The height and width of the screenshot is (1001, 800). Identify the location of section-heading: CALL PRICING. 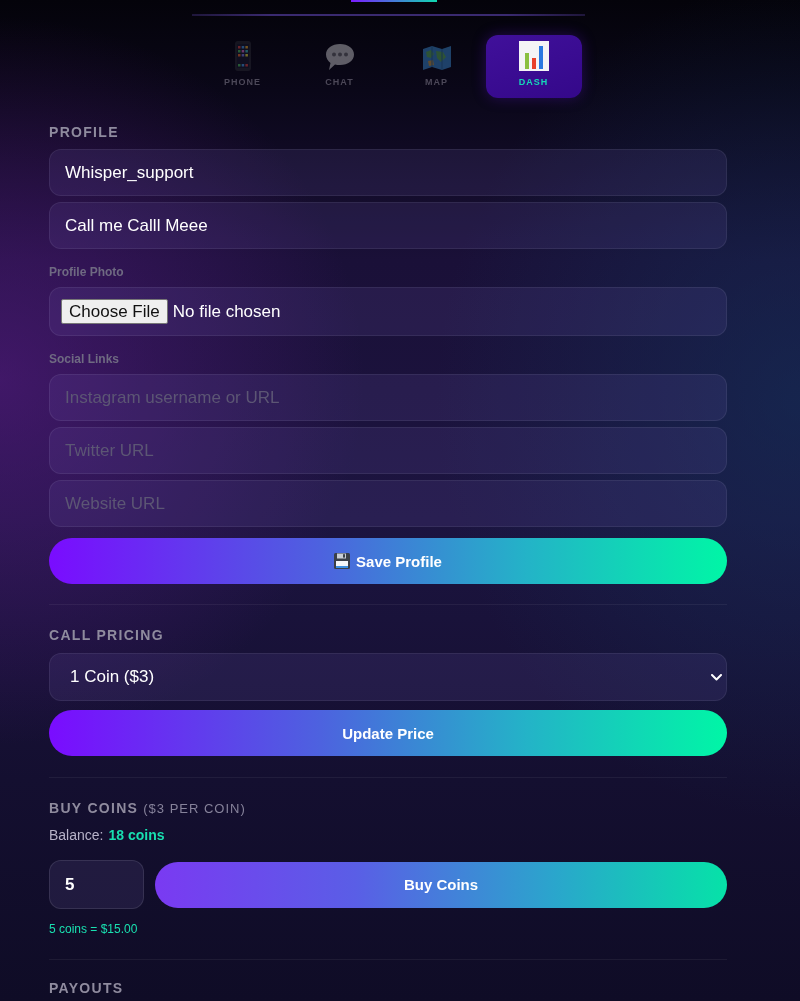
(107, 635).